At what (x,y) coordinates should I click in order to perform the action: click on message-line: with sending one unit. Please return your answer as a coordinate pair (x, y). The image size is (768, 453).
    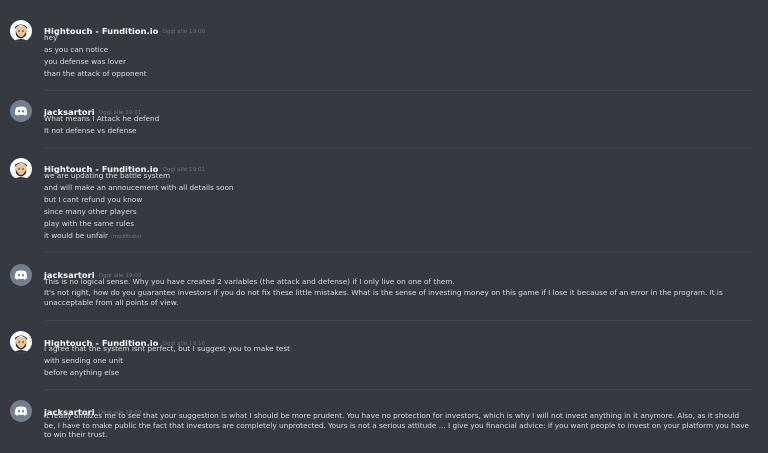
    Looking at the image, I should click on (83, 360).